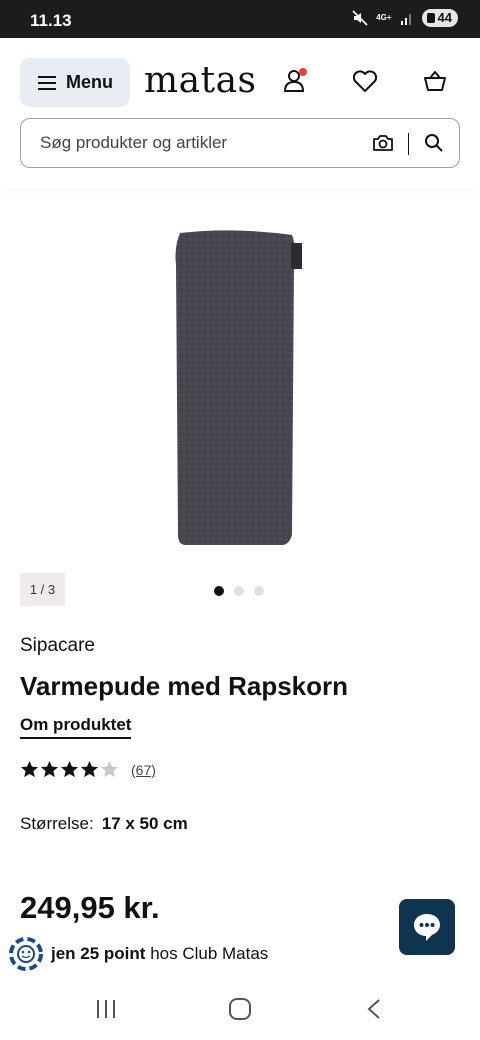  Describe the element at coordinates (106, 1009) in the screenshot. I see `recent-apps-icon` at that location.